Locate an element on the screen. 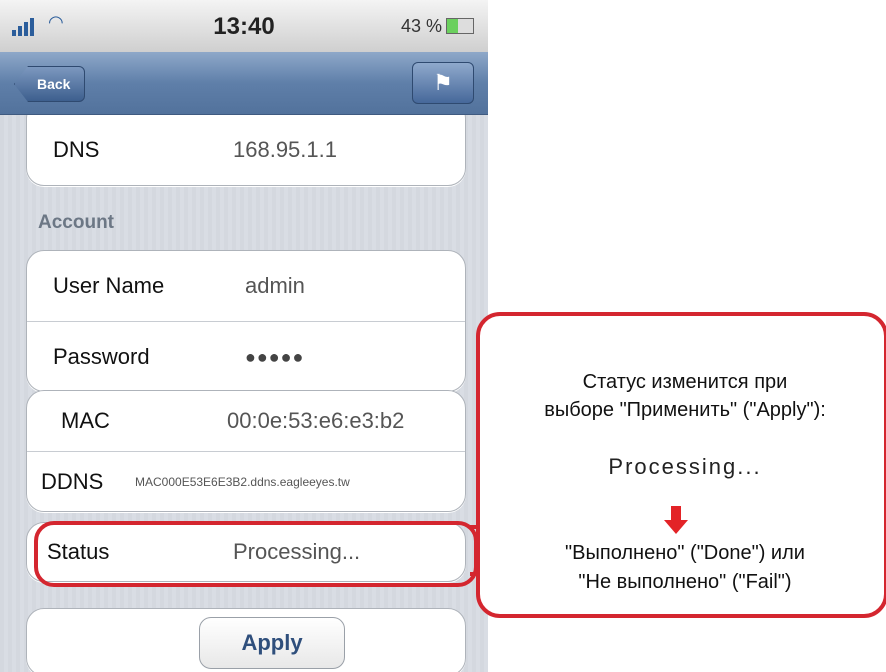 Image resolution: width=886 pixels, height=672 pixels. callout-line2: выборе "Применить" ("Apply"): is located at coordinates (685, 410).